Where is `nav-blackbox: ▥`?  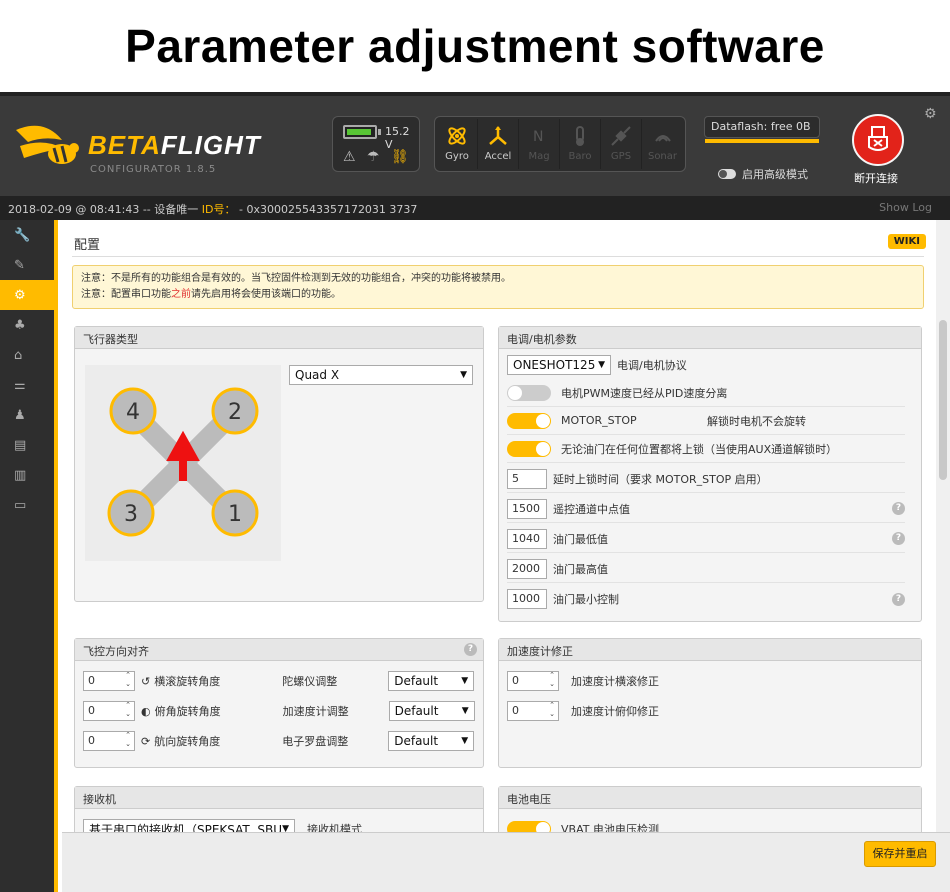
nav-blackbox: ▥ is located at coordinates (27, 475).